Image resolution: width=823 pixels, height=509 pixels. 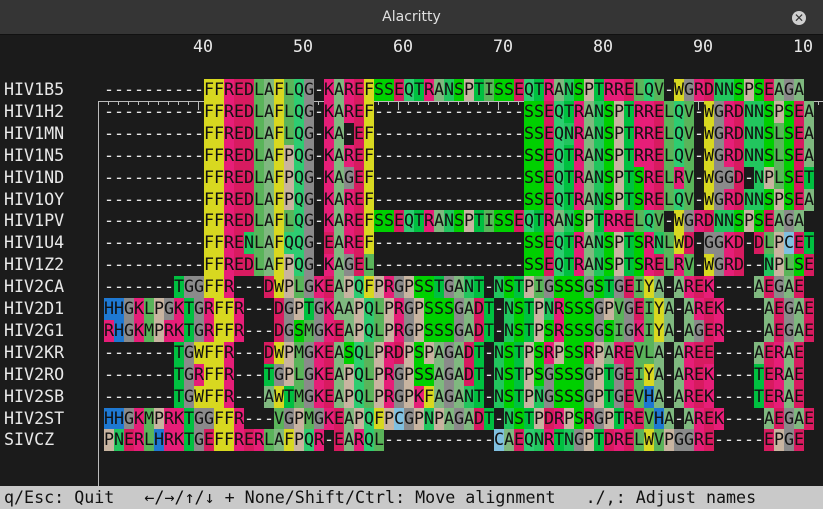 I want to click on close-icon: ✕, so click(x=799, y=18).